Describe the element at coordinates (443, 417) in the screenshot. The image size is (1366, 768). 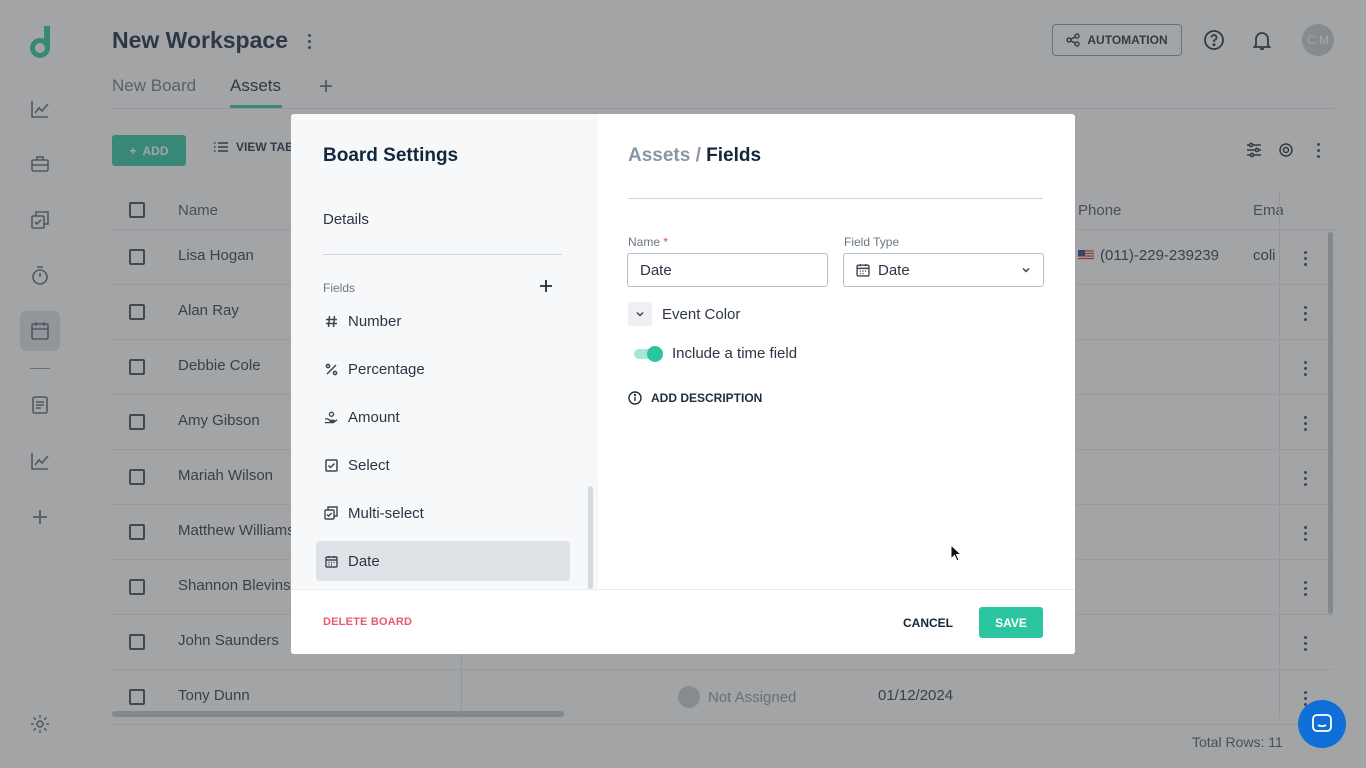
I see `field-amount: Amount` at that location.